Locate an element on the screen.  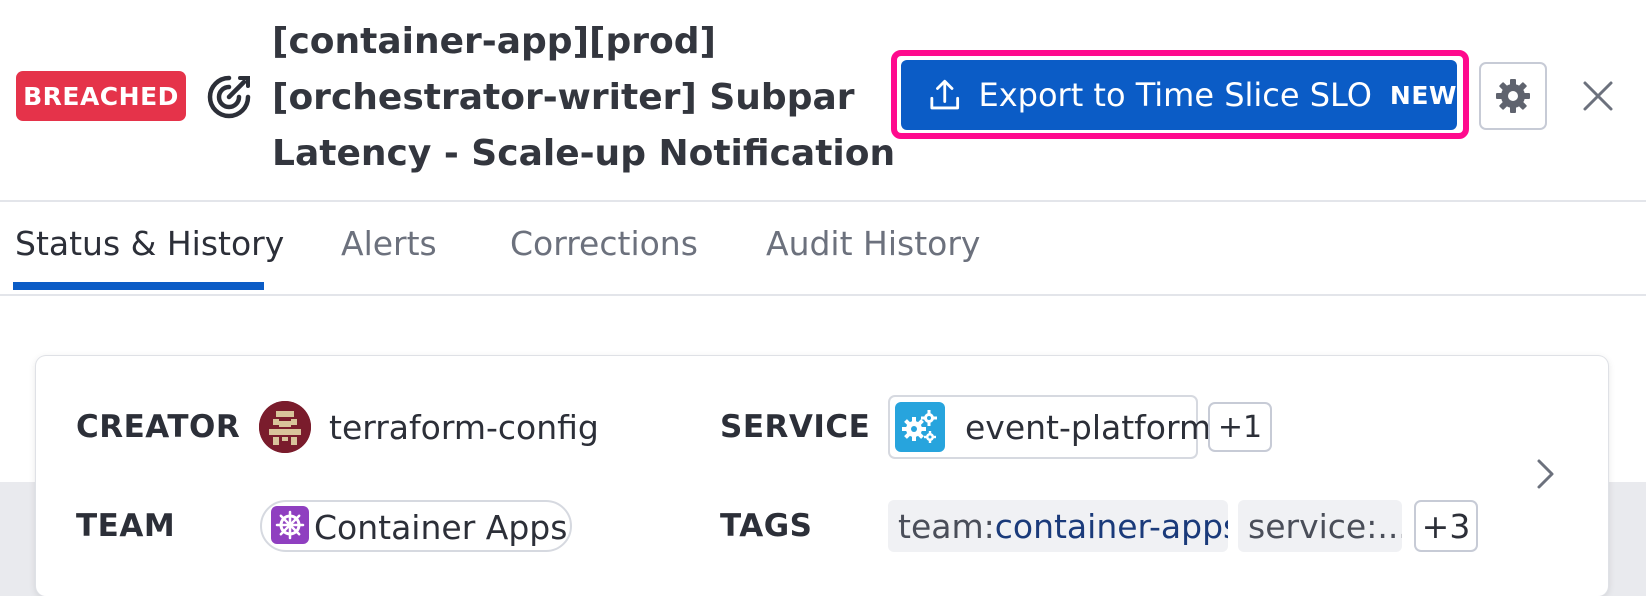
title-line-2: [orchestrator-writer] Subpar is located at coordinates (563, 97).